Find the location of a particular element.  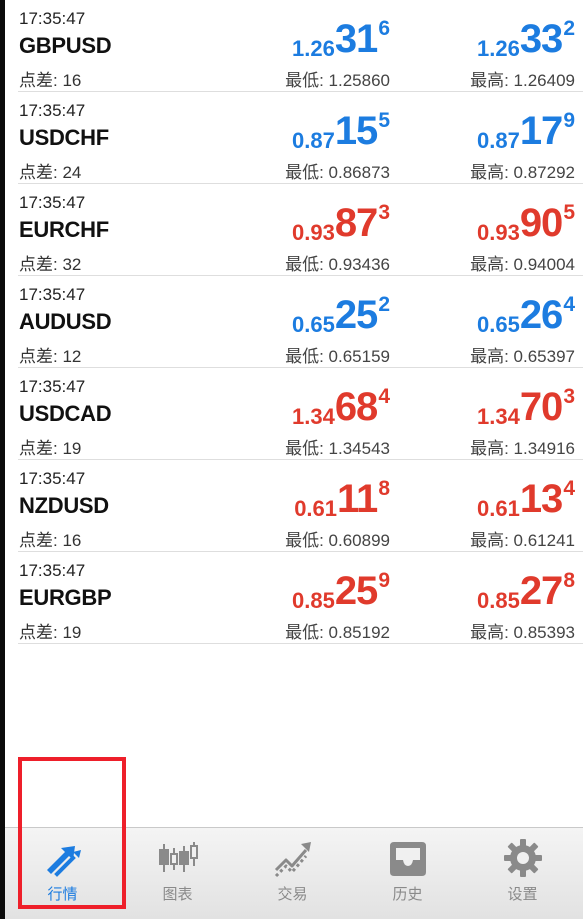

quote-low: 最低: 0.93436 is located at coordinates (337, 264).